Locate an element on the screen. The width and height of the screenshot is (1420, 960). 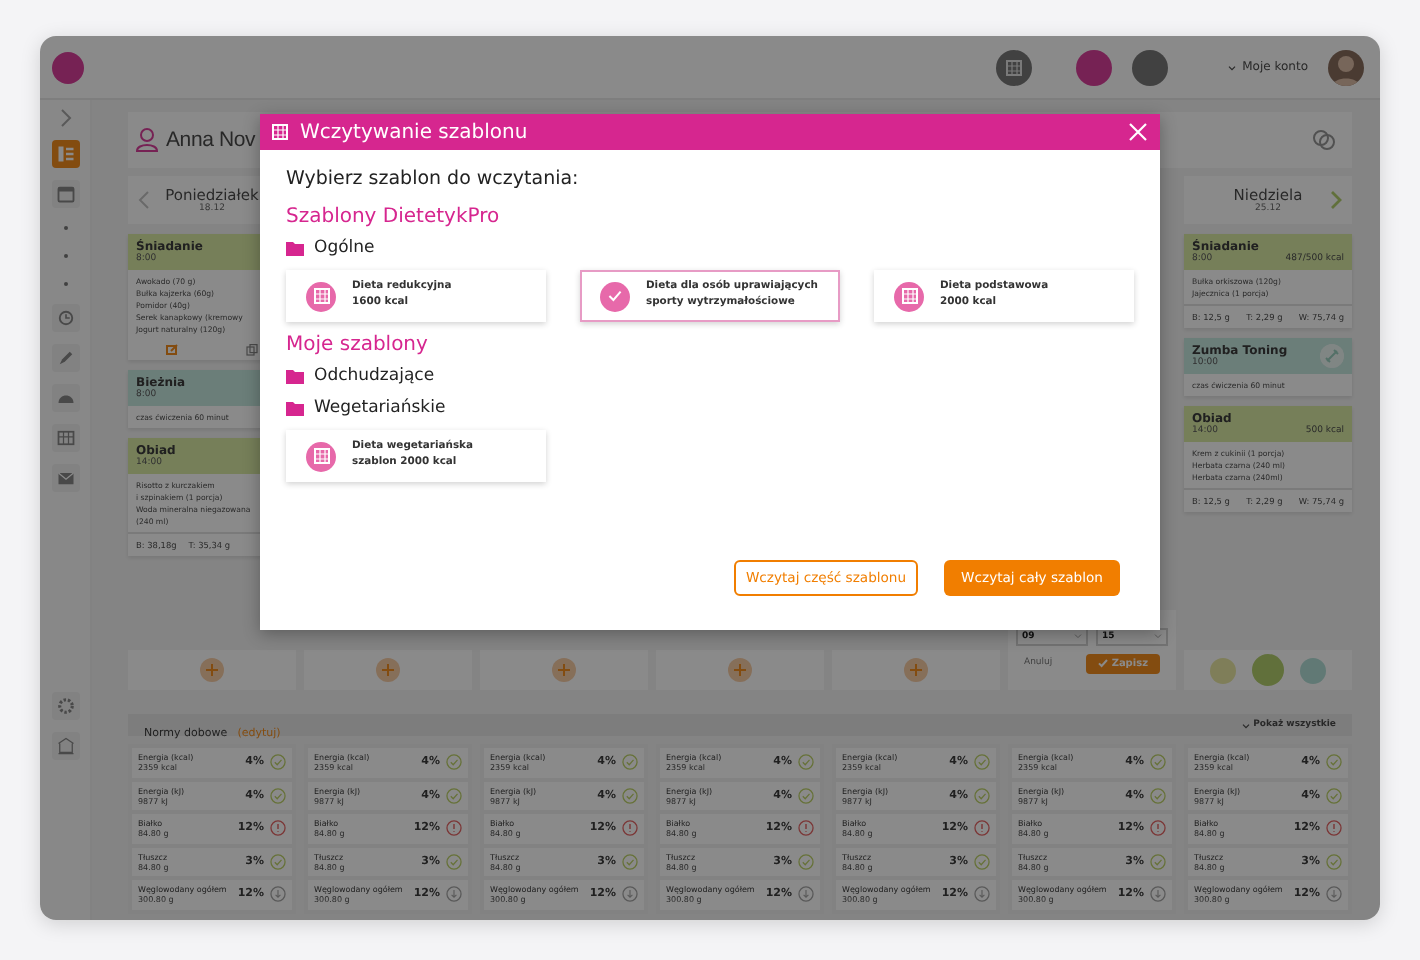
circle-icon is located at coordinates (1268, 670).